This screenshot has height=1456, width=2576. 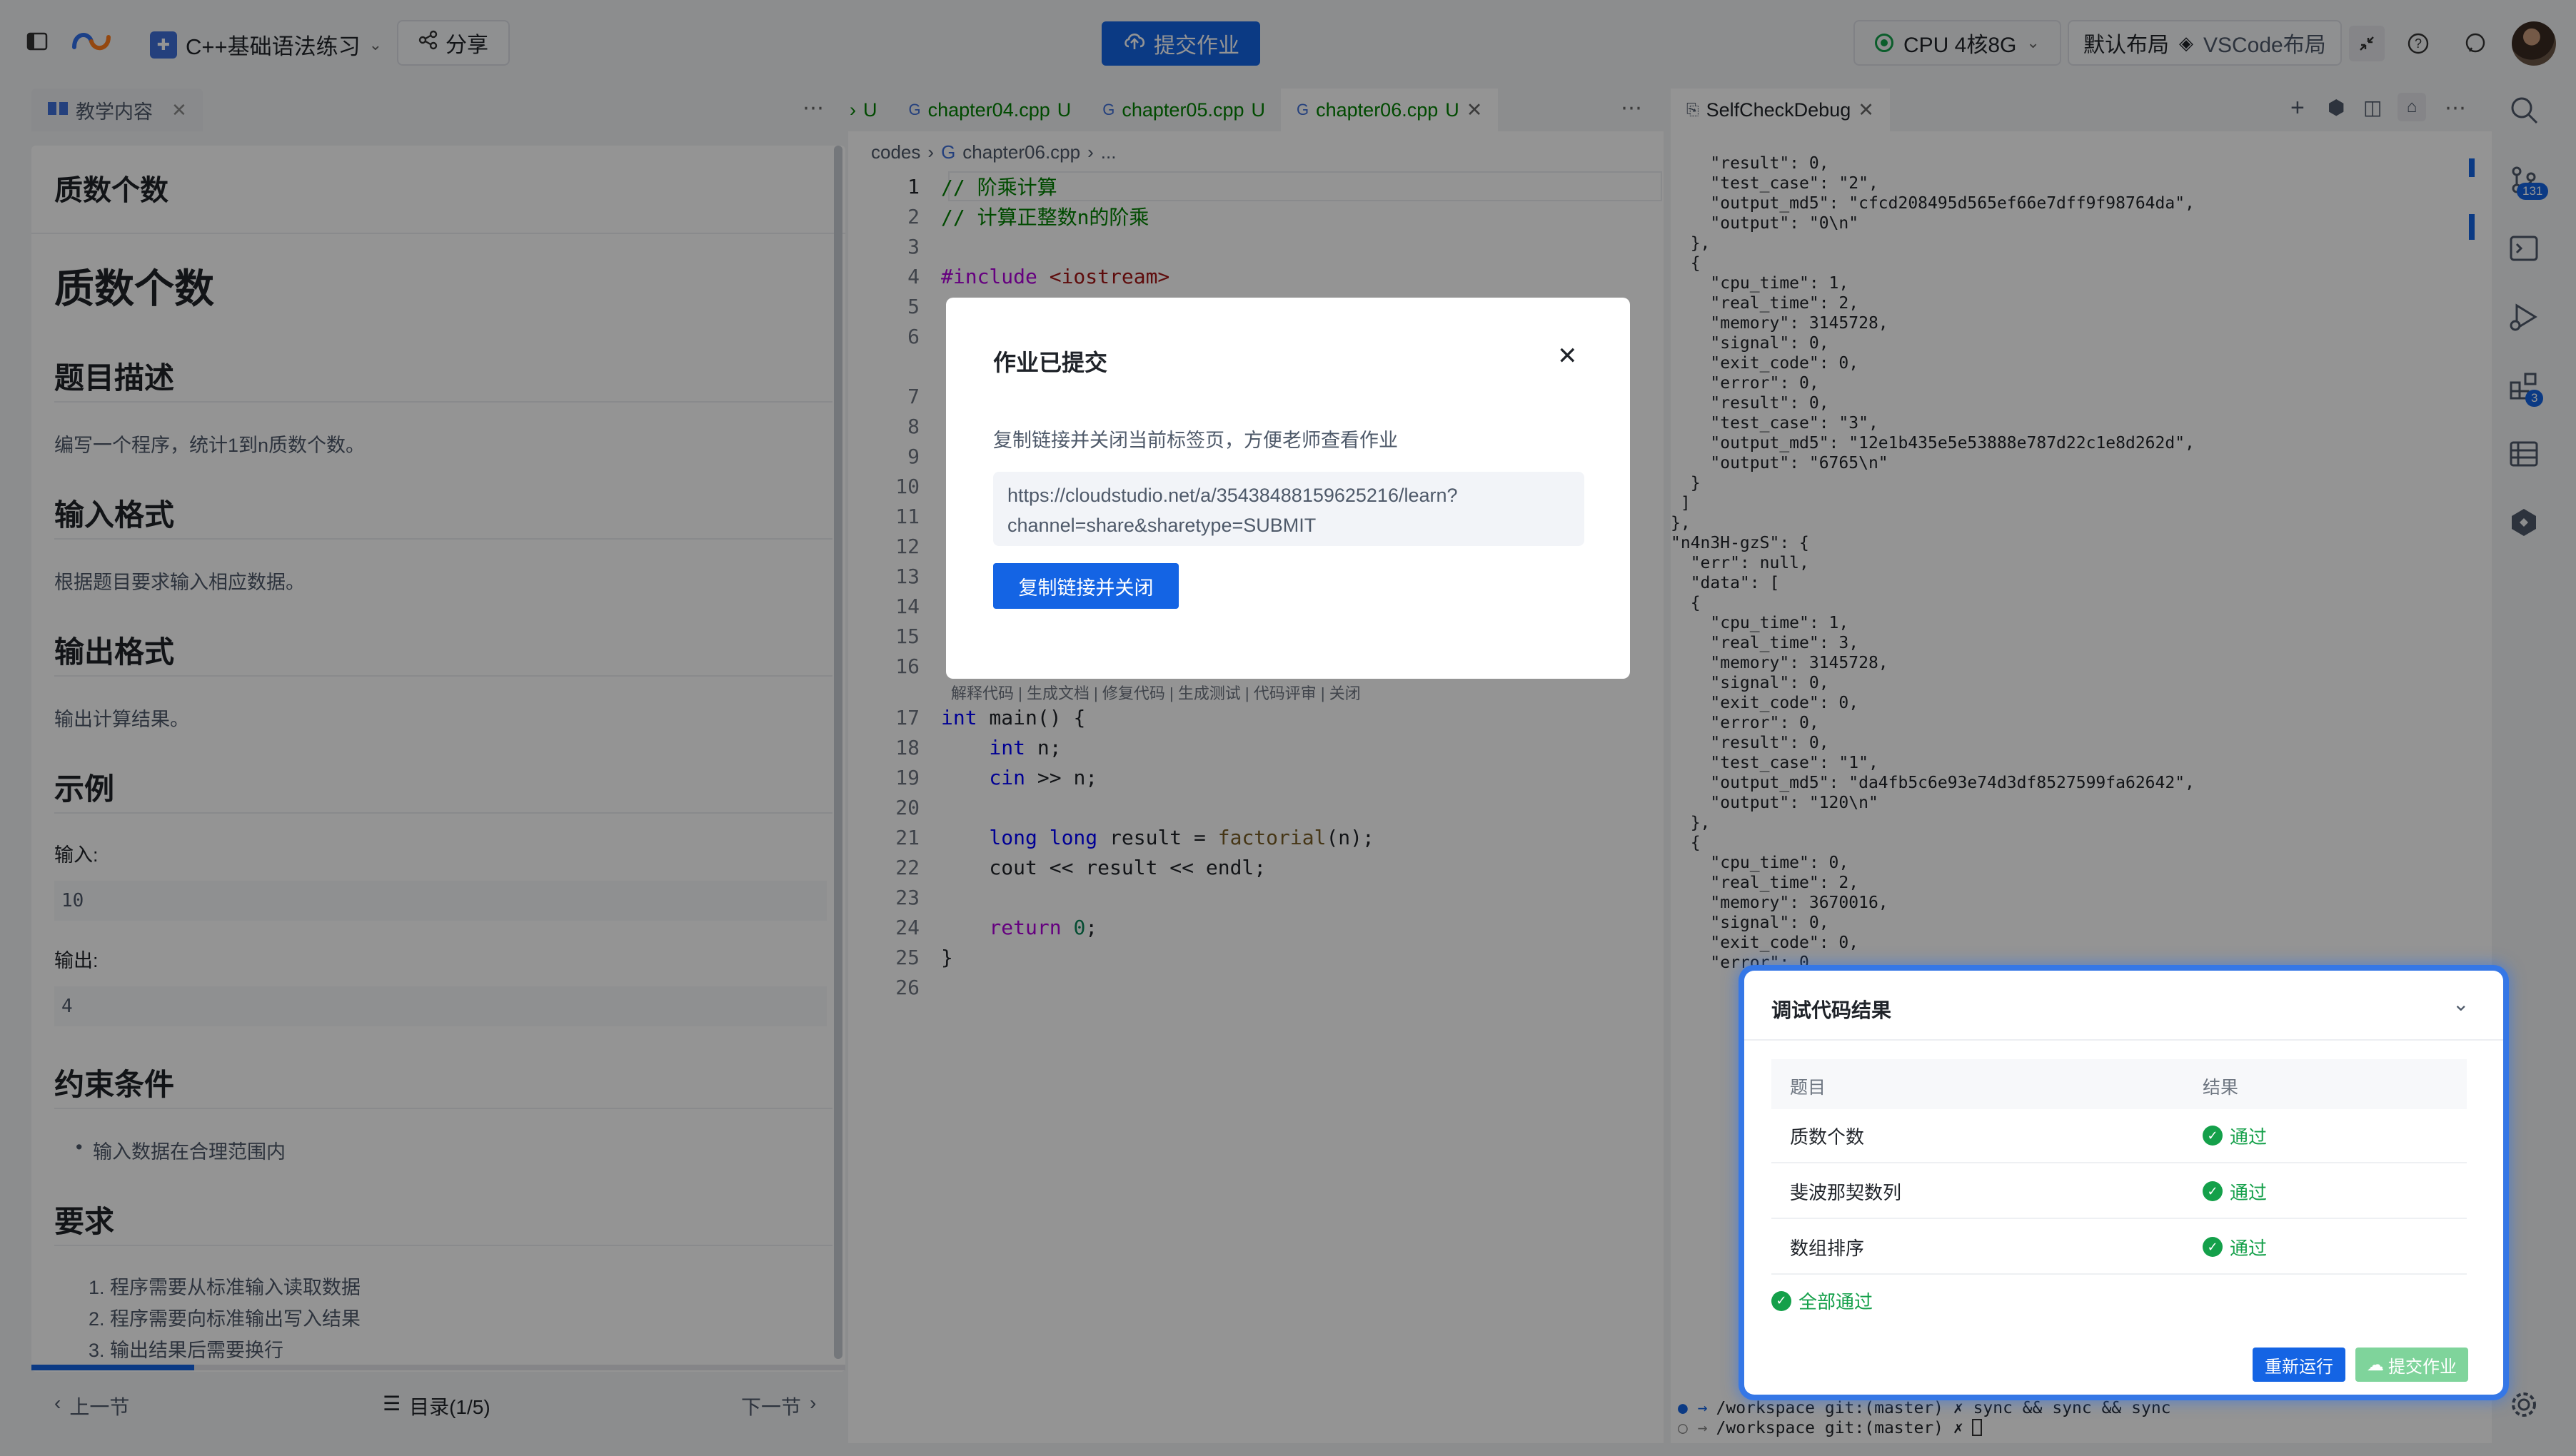 I want to click on cloud-upload-icon: ☁, so click(x=2375, y=1365).